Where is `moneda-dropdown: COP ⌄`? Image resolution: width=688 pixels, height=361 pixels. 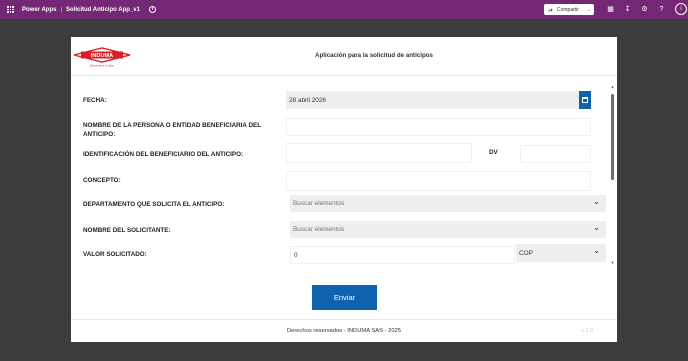 moneda-dropdown: COP ⌄ is located at coordinates (561, 253).